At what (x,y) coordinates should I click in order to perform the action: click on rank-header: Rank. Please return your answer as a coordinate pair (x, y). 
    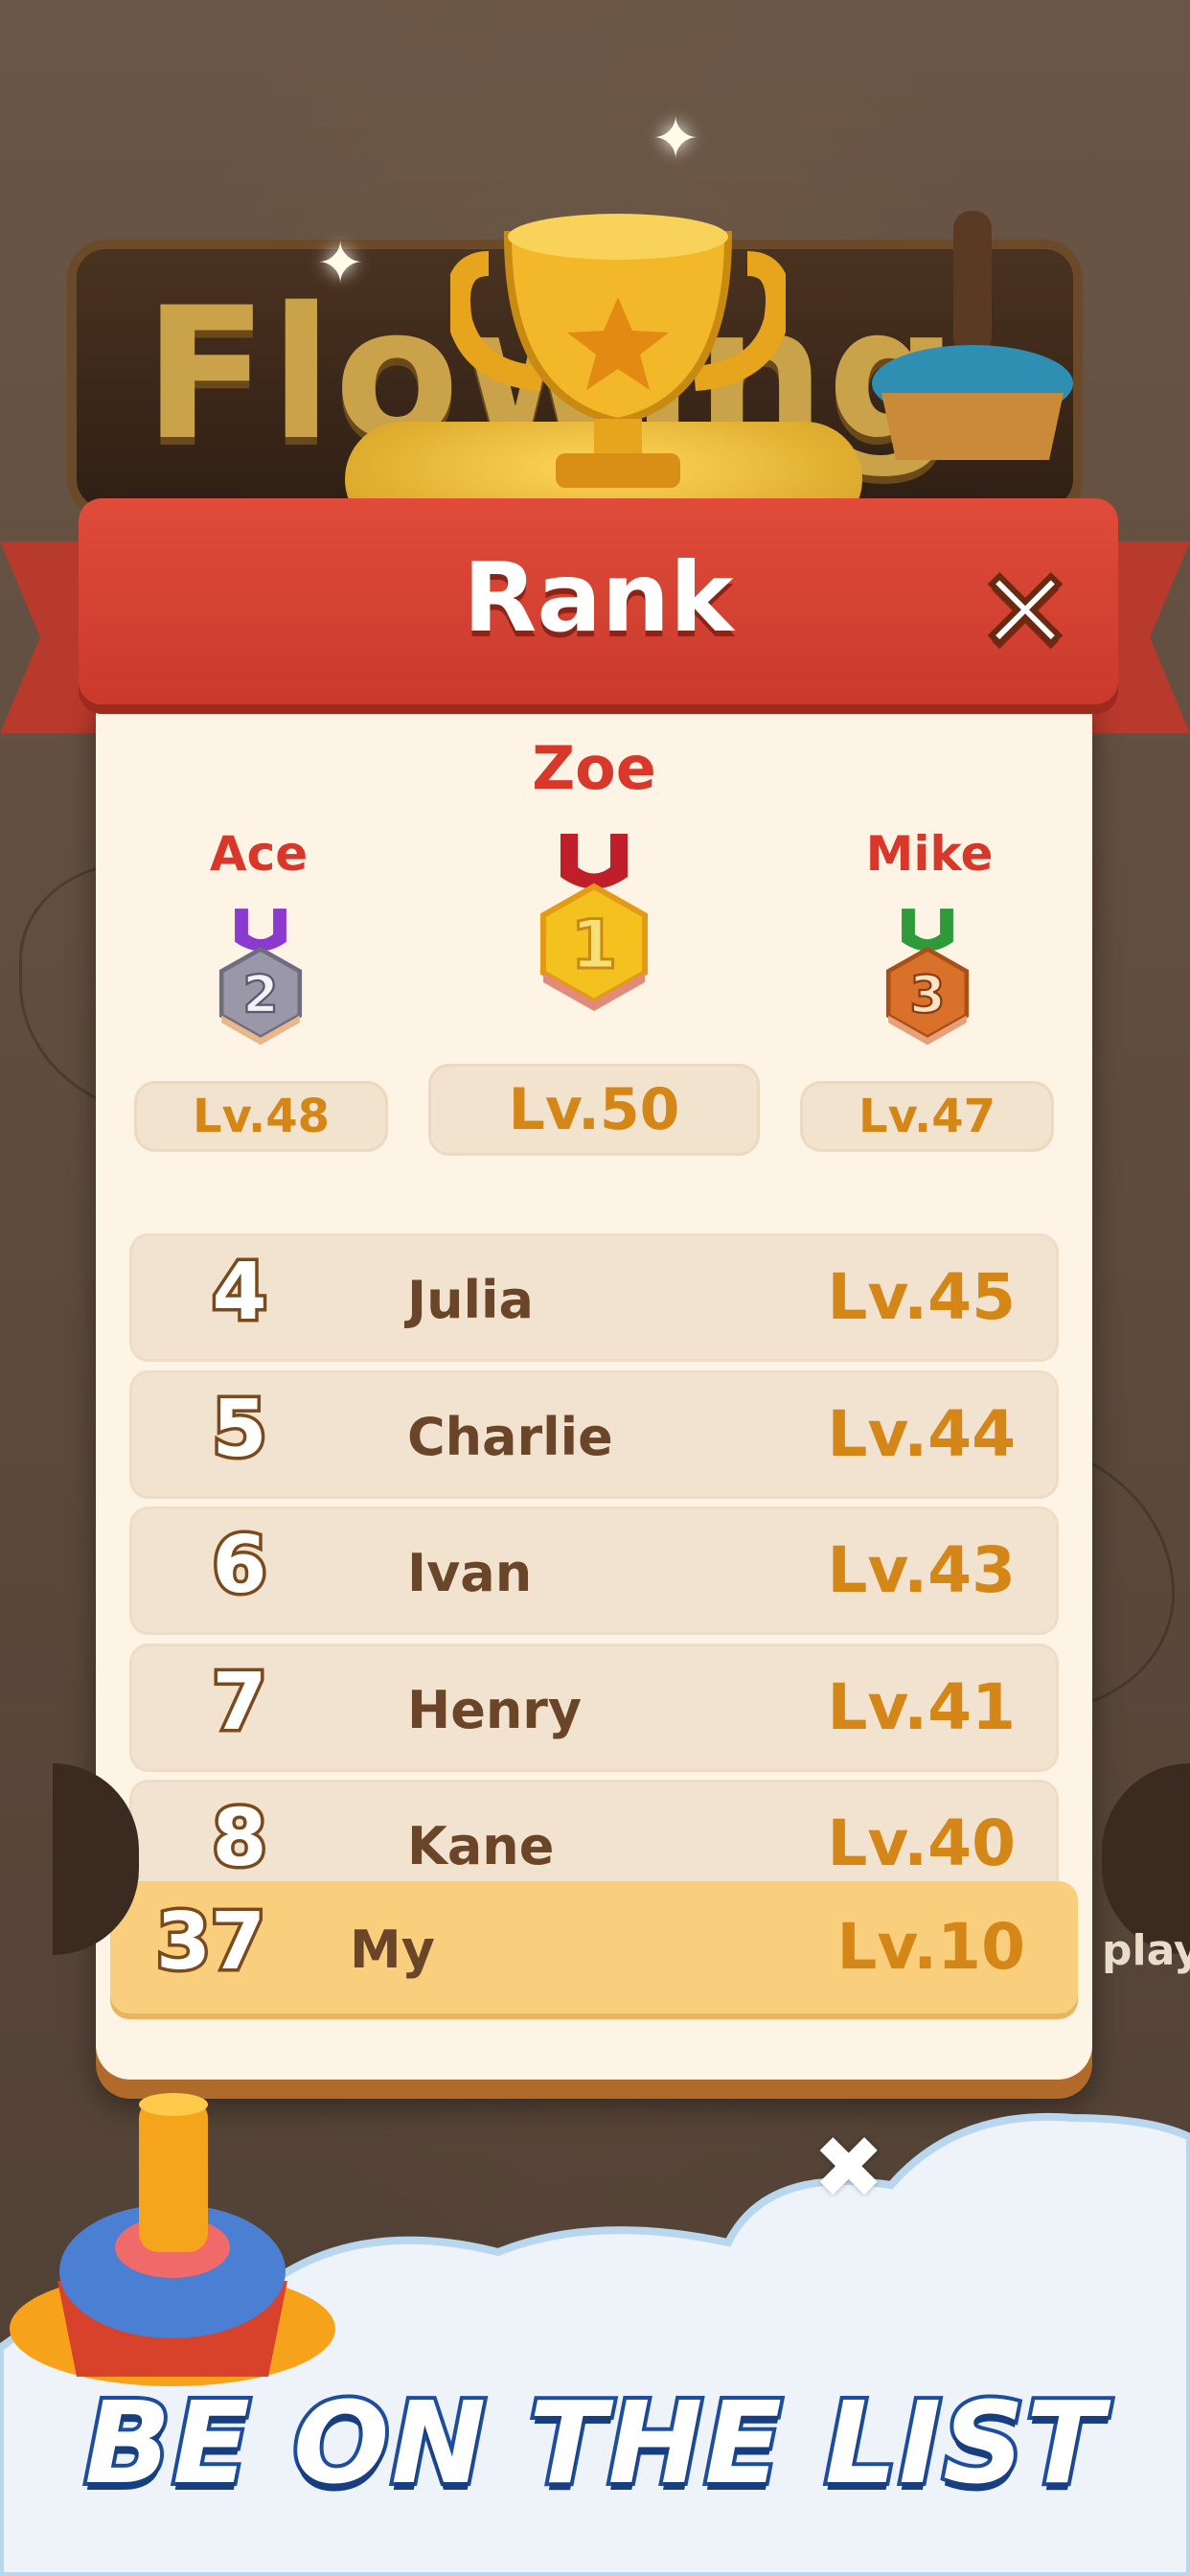
    Looking at the image, I should click on (599, 601).